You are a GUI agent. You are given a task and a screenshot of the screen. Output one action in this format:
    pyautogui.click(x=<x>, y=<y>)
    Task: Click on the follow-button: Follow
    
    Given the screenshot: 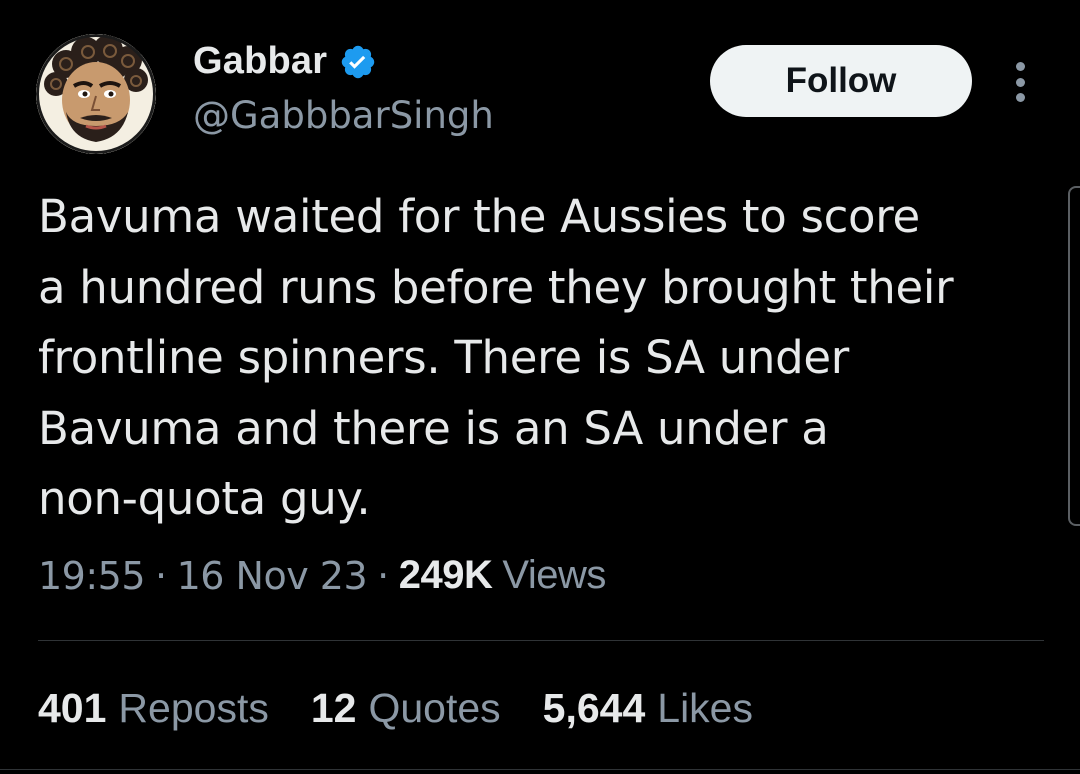 What is the action you would take?
    pyautogui.click(x=841, y=81)
    